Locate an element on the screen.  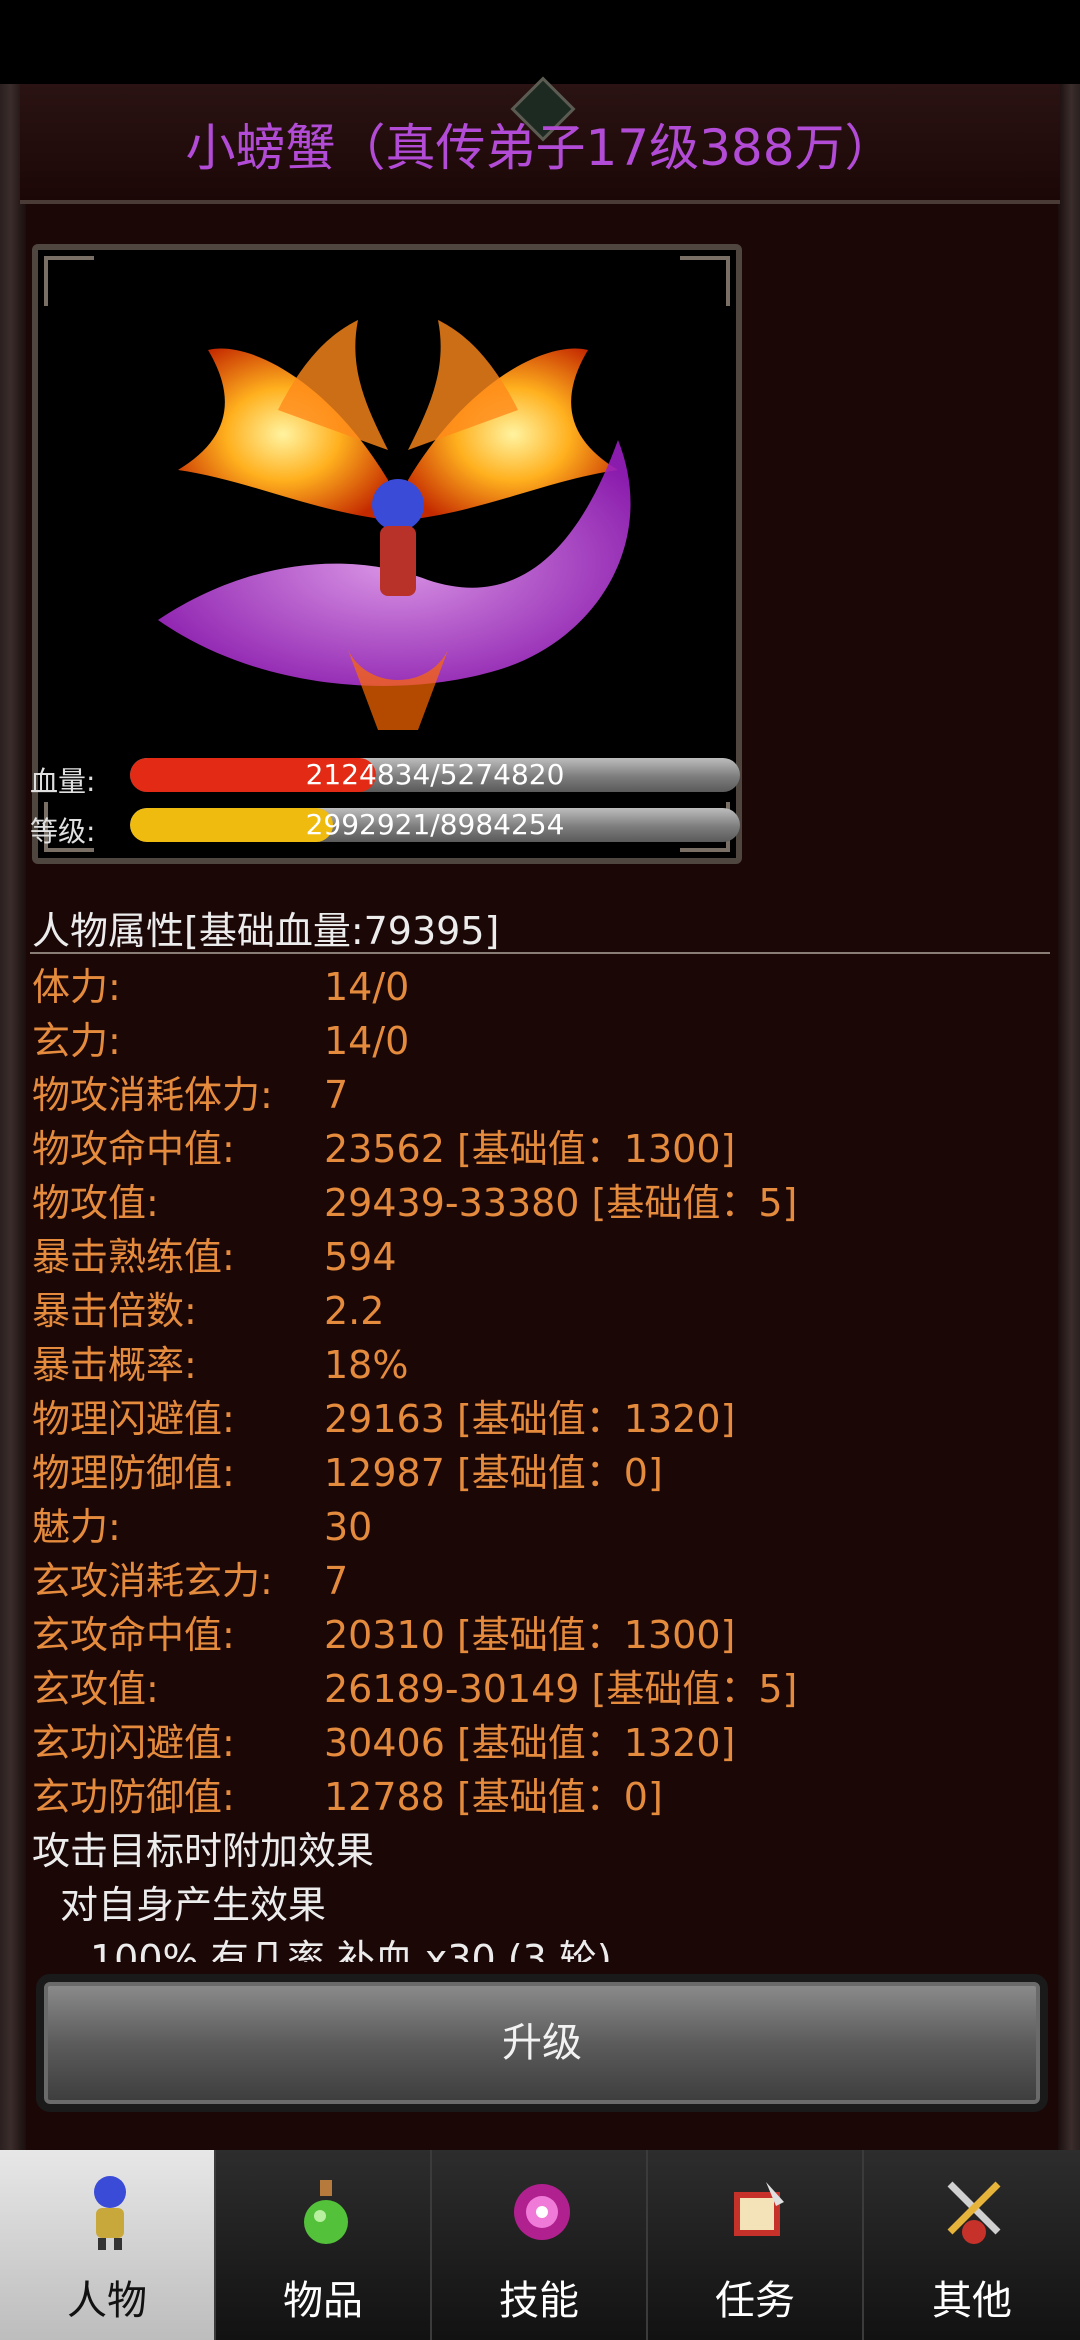
attribute-name: 物攻消耗体力: is located at coordinates (152, 1095).